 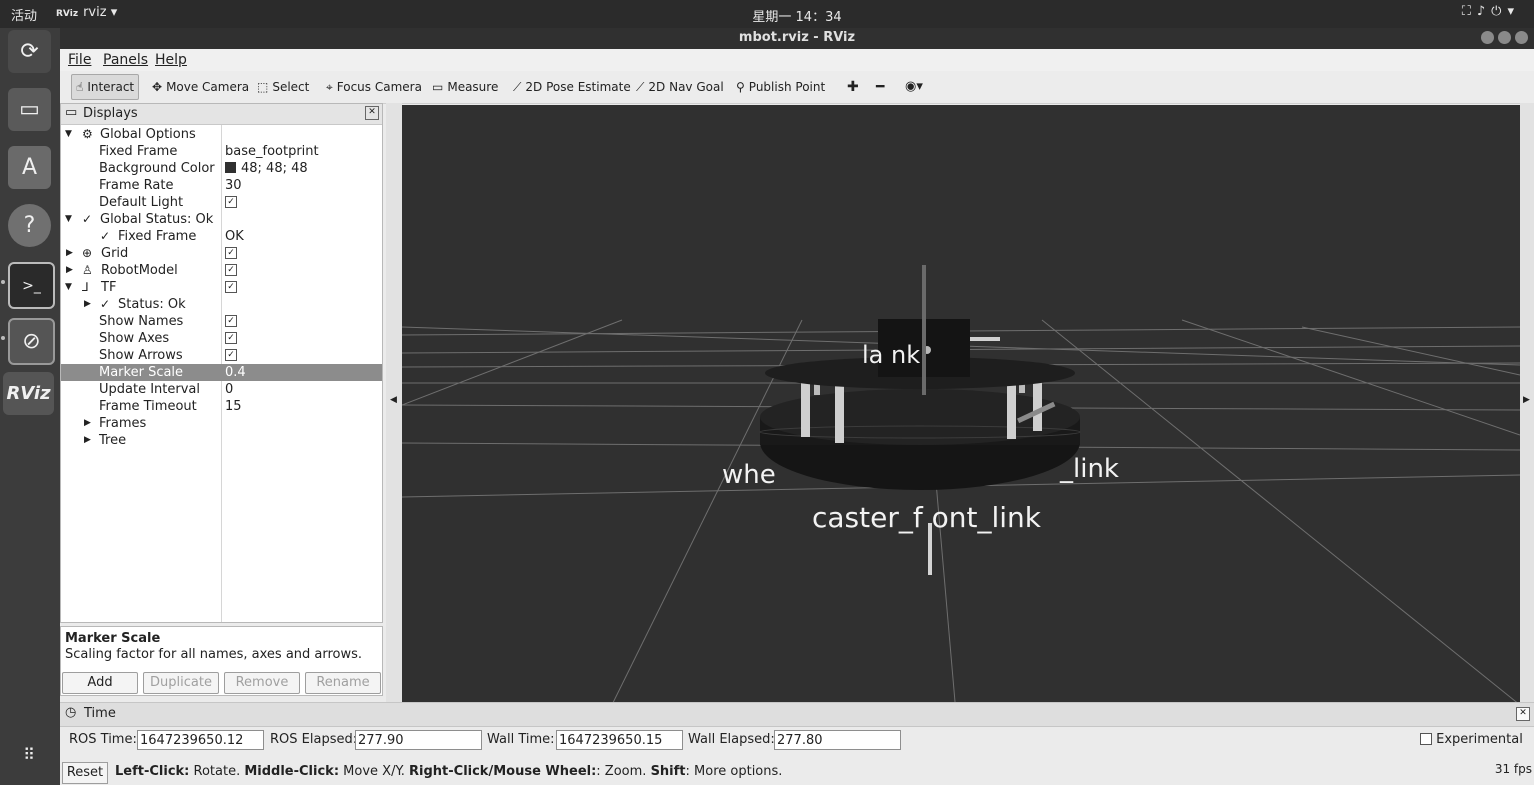 I want to click on row-value: 30, so click(x=233, y=185).